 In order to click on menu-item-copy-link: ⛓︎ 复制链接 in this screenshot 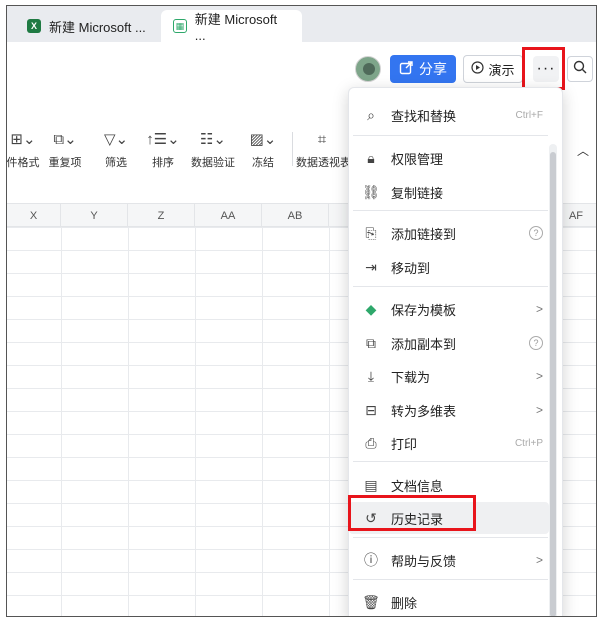, I will do `click(449, 192)`.